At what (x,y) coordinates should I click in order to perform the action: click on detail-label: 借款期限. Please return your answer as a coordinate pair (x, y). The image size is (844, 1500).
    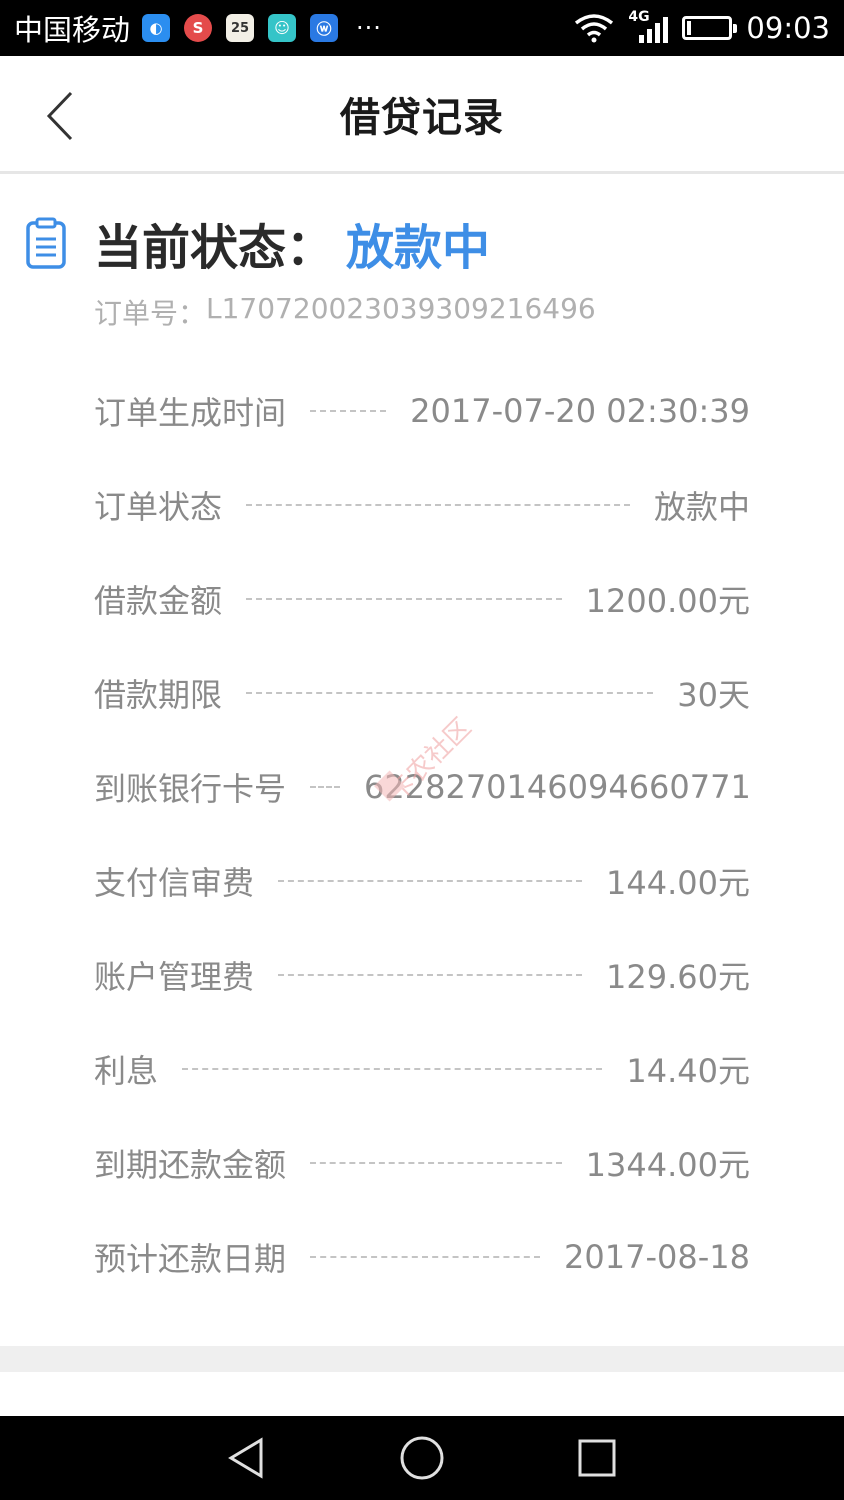
    Looking at the image, I should click on (158, 695).